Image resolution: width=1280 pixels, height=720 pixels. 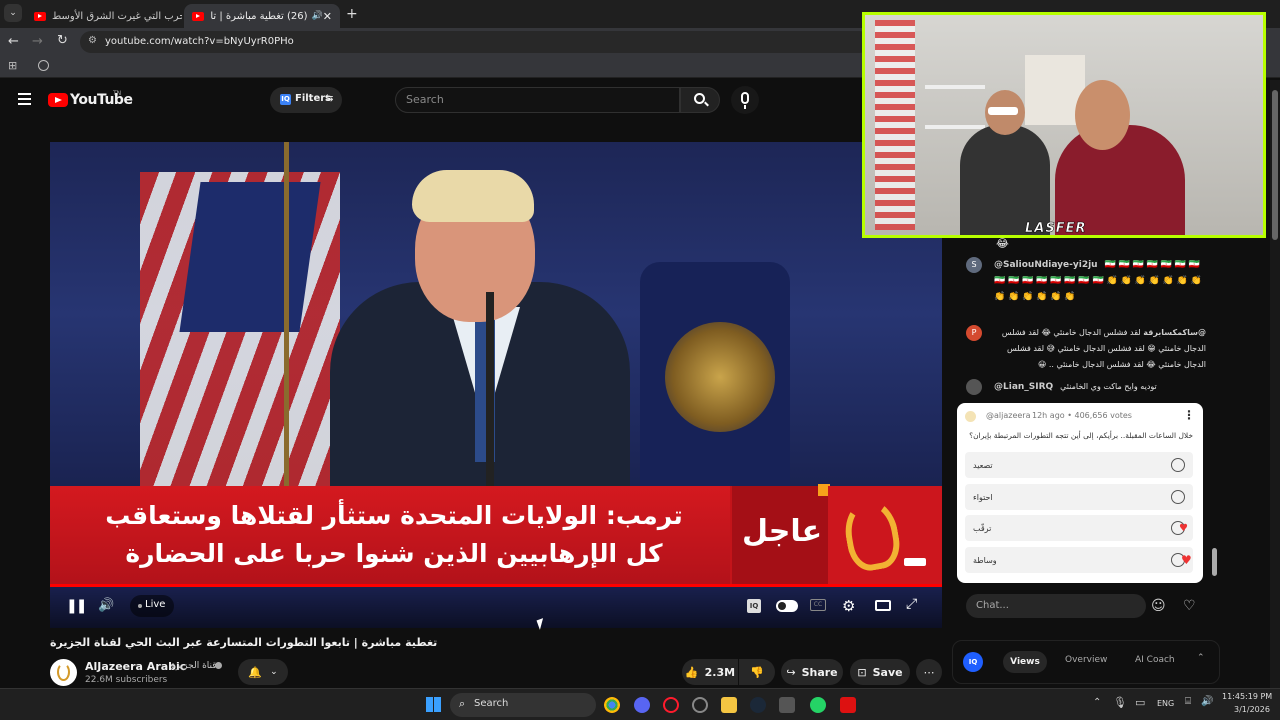 What do you see at coordinates (523, 705) in the screenshot?
I see `taskbar-search: ⌕ Search` at bounding box center [523, 705].